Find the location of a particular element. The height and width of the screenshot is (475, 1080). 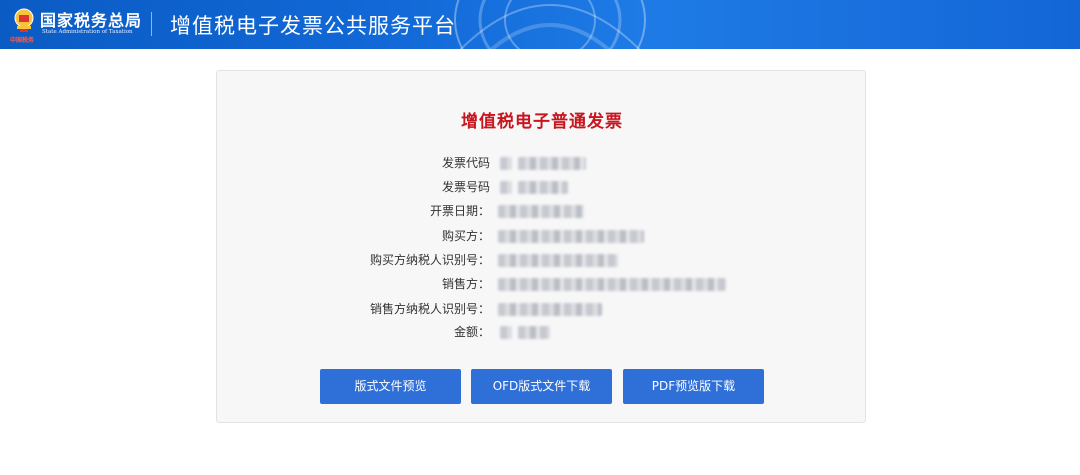

layout-file-preview-button: 版式文件预览 is located at coordinates (390, 386).